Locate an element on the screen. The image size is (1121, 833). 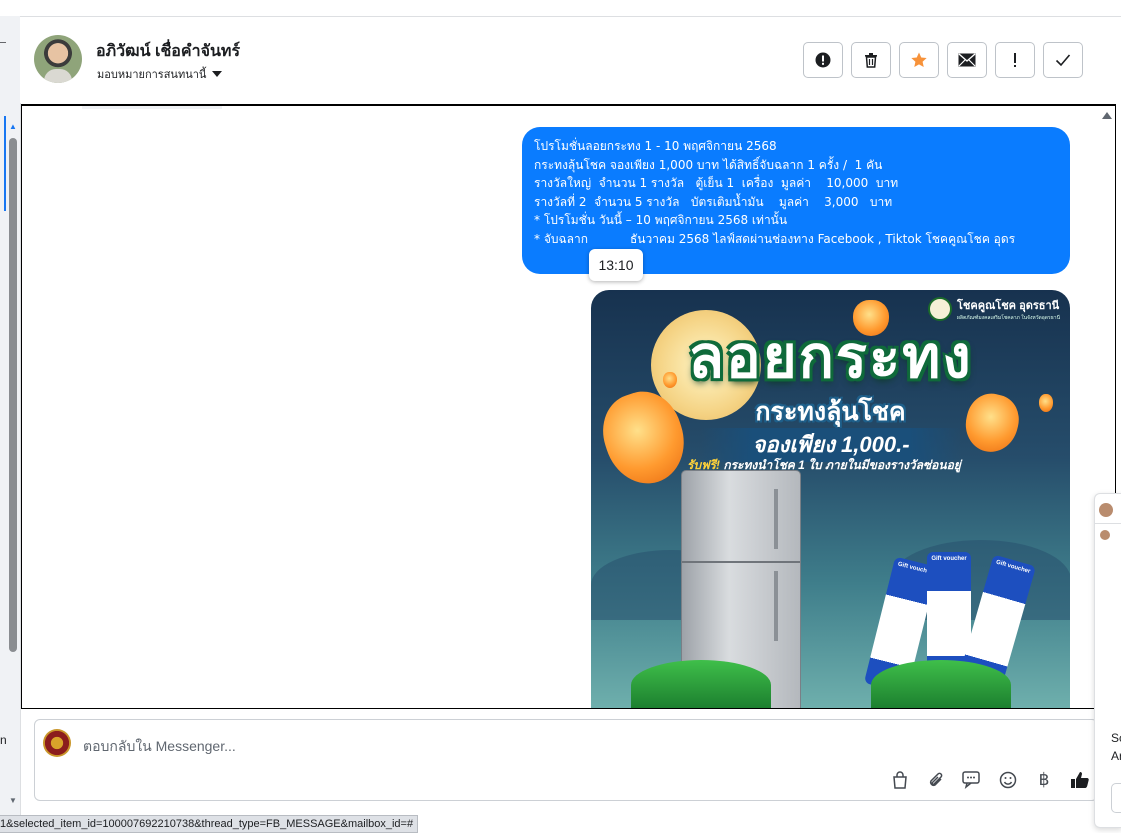
delete-button is located at coordinates (871, 60).